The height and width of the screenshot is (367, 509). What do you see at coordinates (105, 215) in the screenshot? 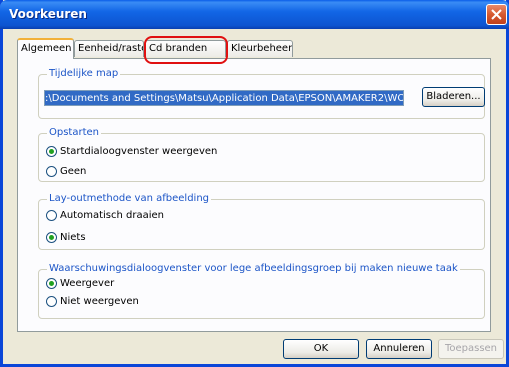
I see `radio-auto-rotate: Automatisch draaien` at bounding box center [105, 215].